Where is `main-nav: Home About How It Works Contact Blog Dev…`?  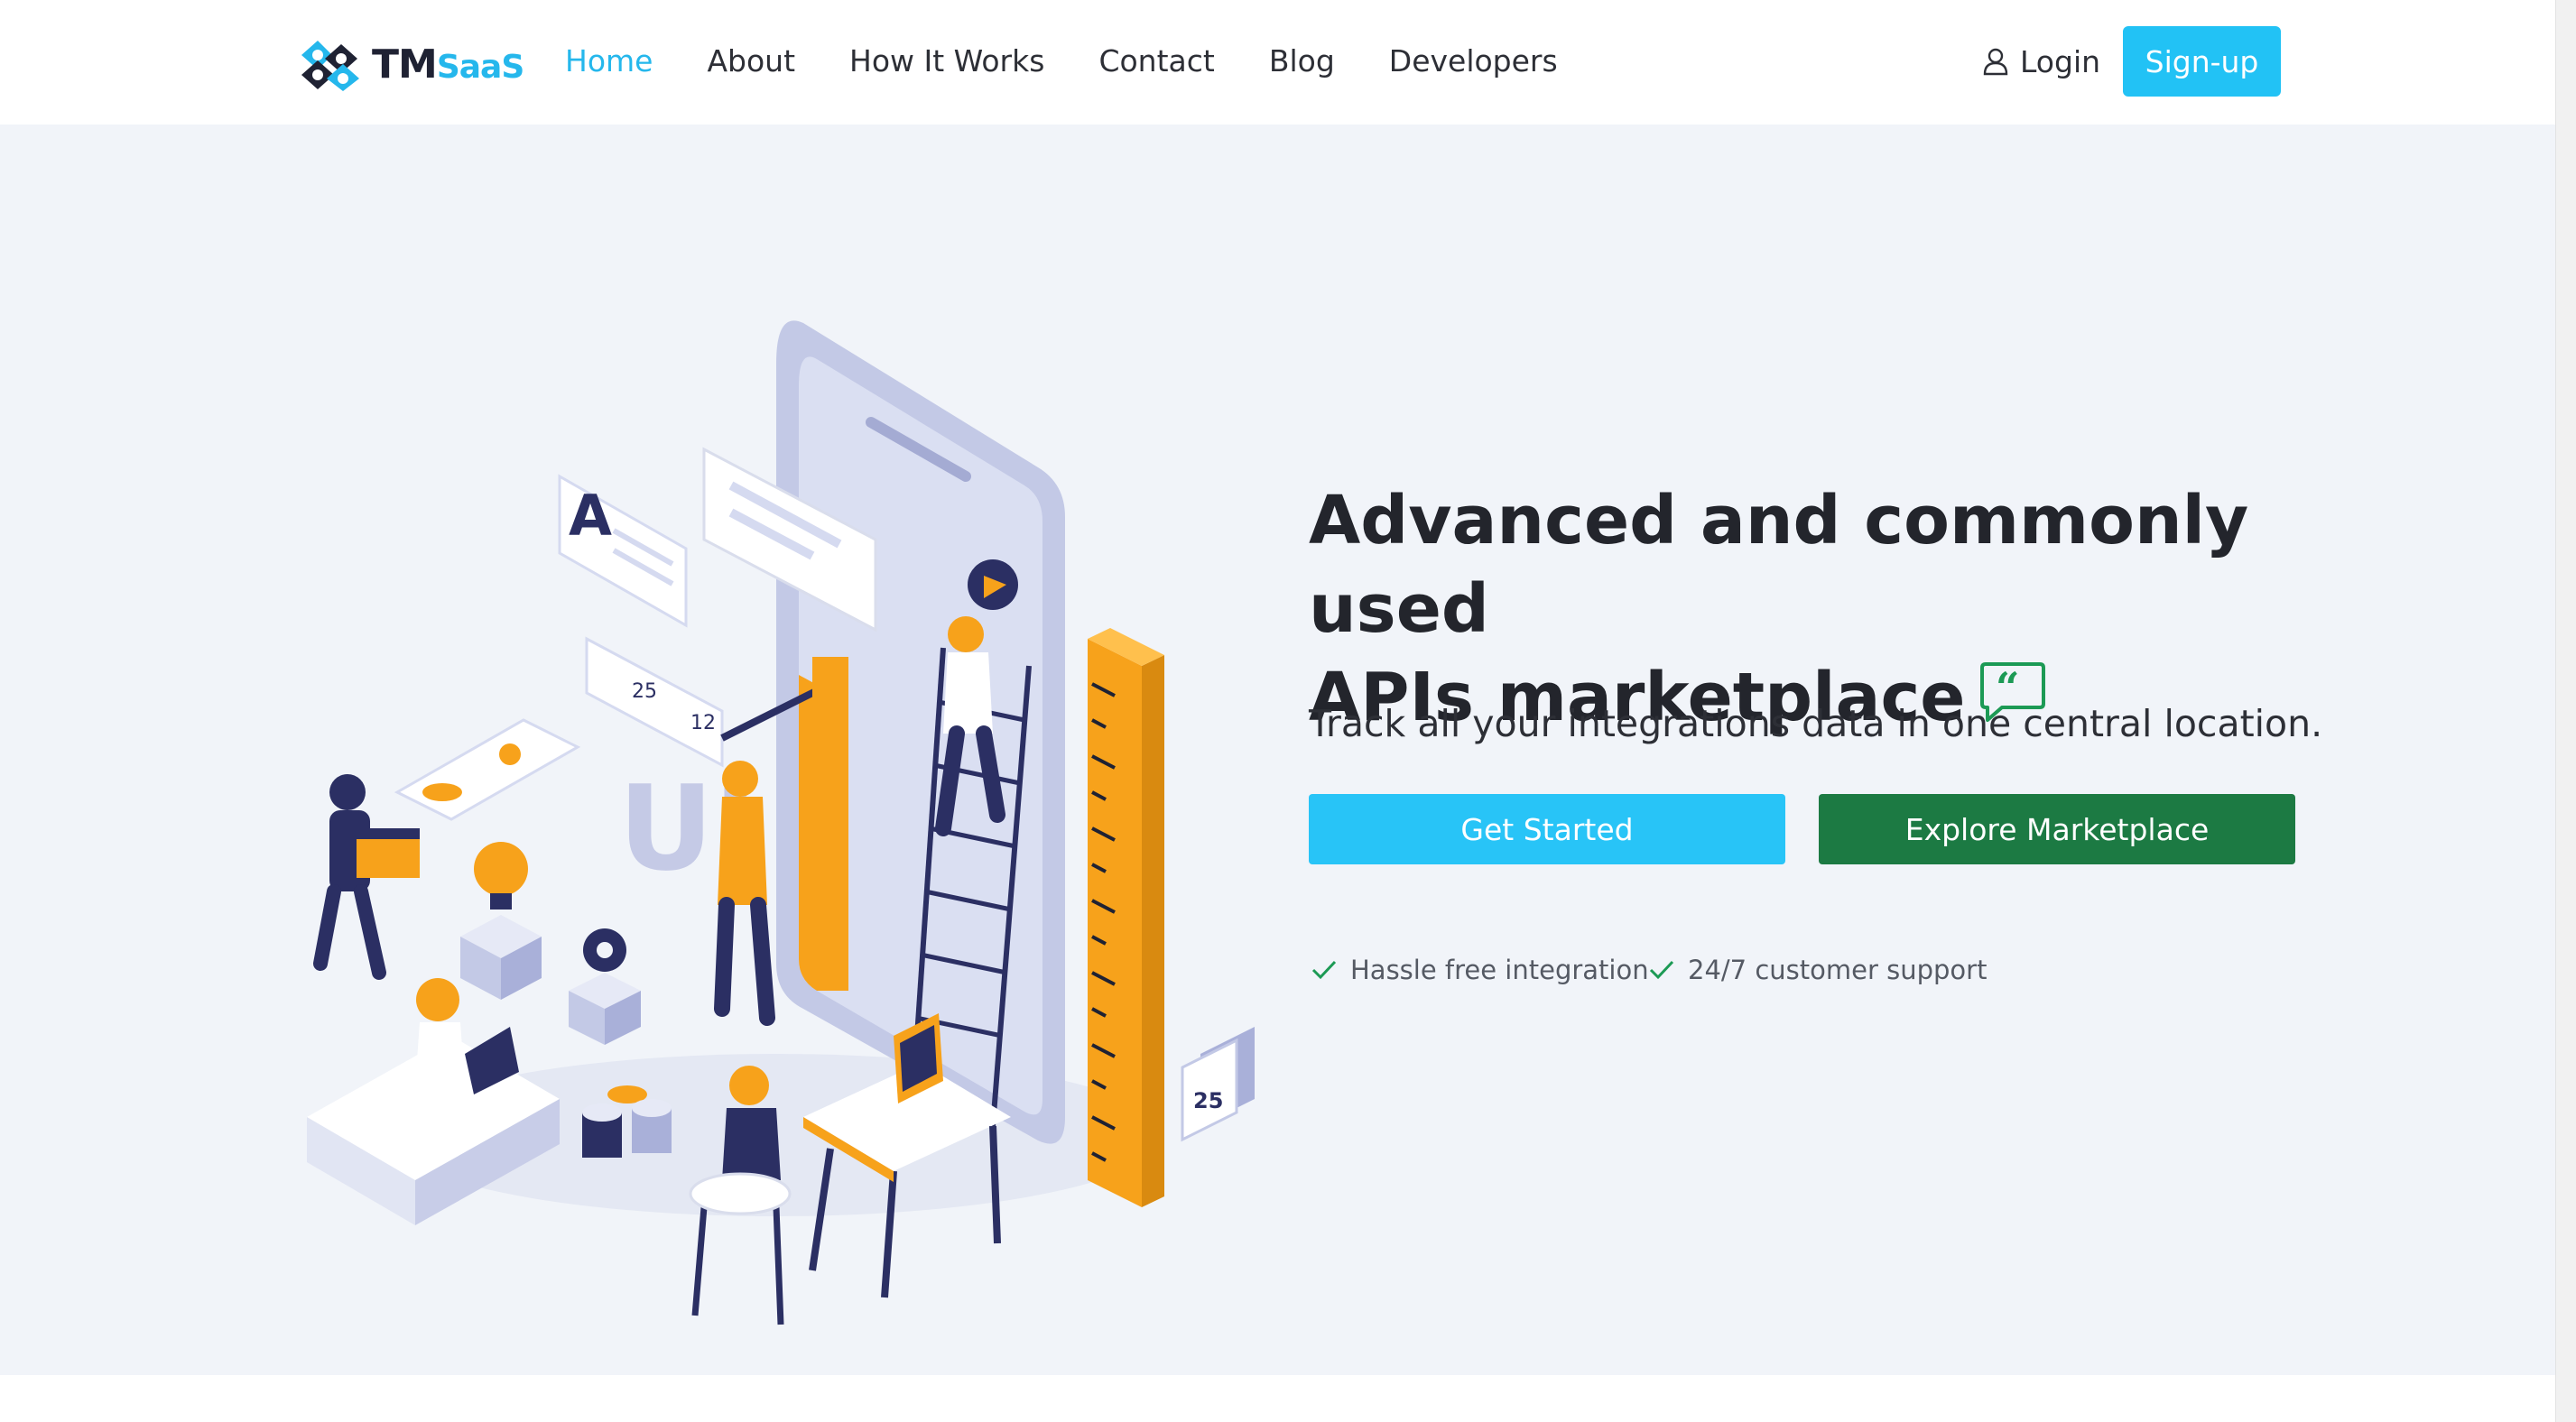
main-nav: Home About How It Works Contact Blog Dev… is located at coordinates (1088, 61).